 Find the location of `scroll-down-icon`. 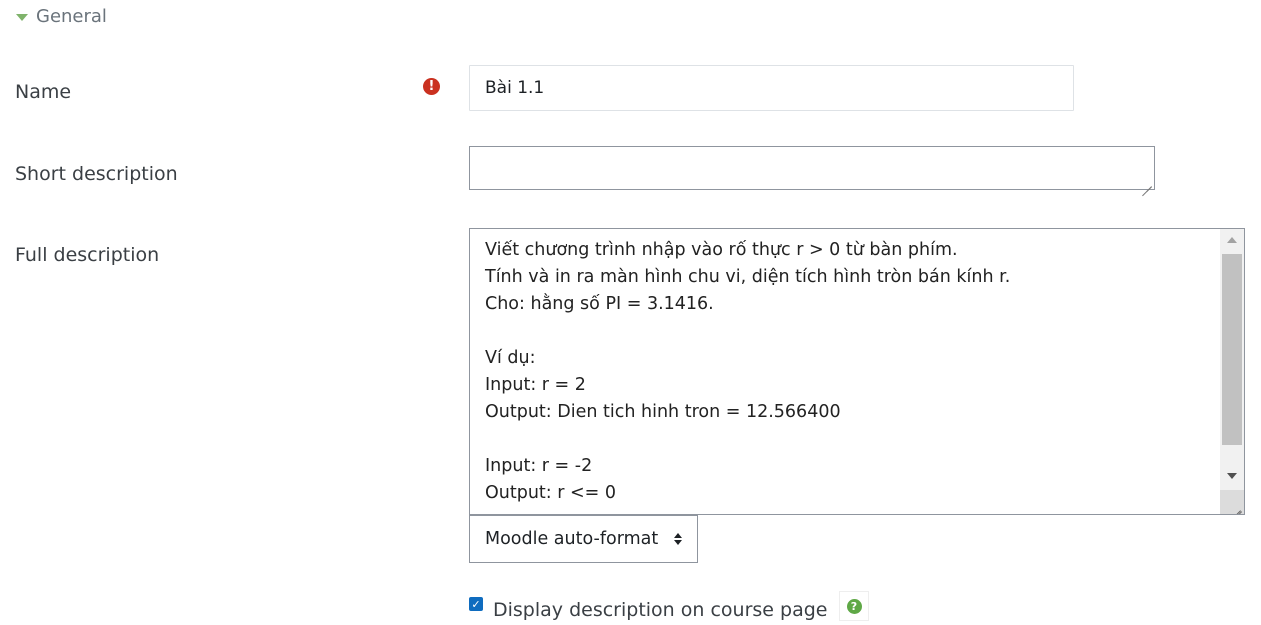

scroll-down-icon is located at coordinates (1232, 476).